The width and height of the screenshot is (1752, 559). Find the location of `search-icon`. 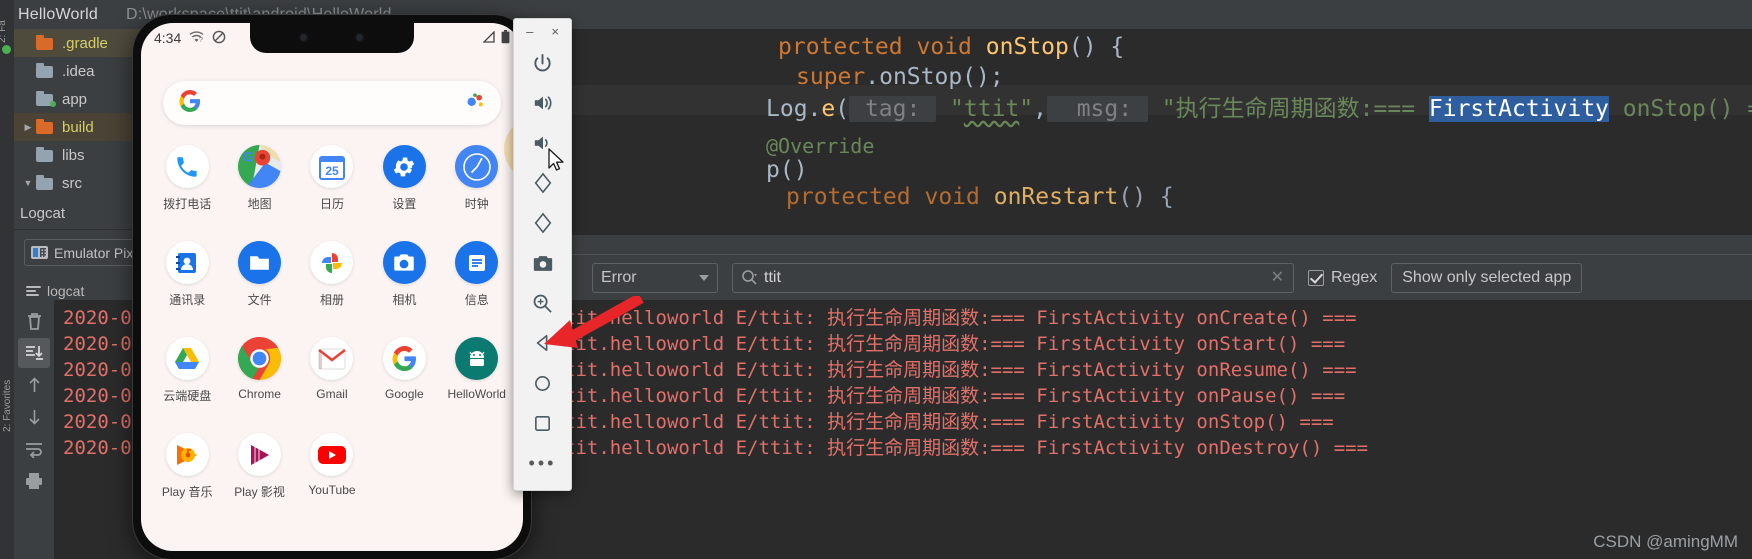

search-icon is located at coordinates (749, 277).